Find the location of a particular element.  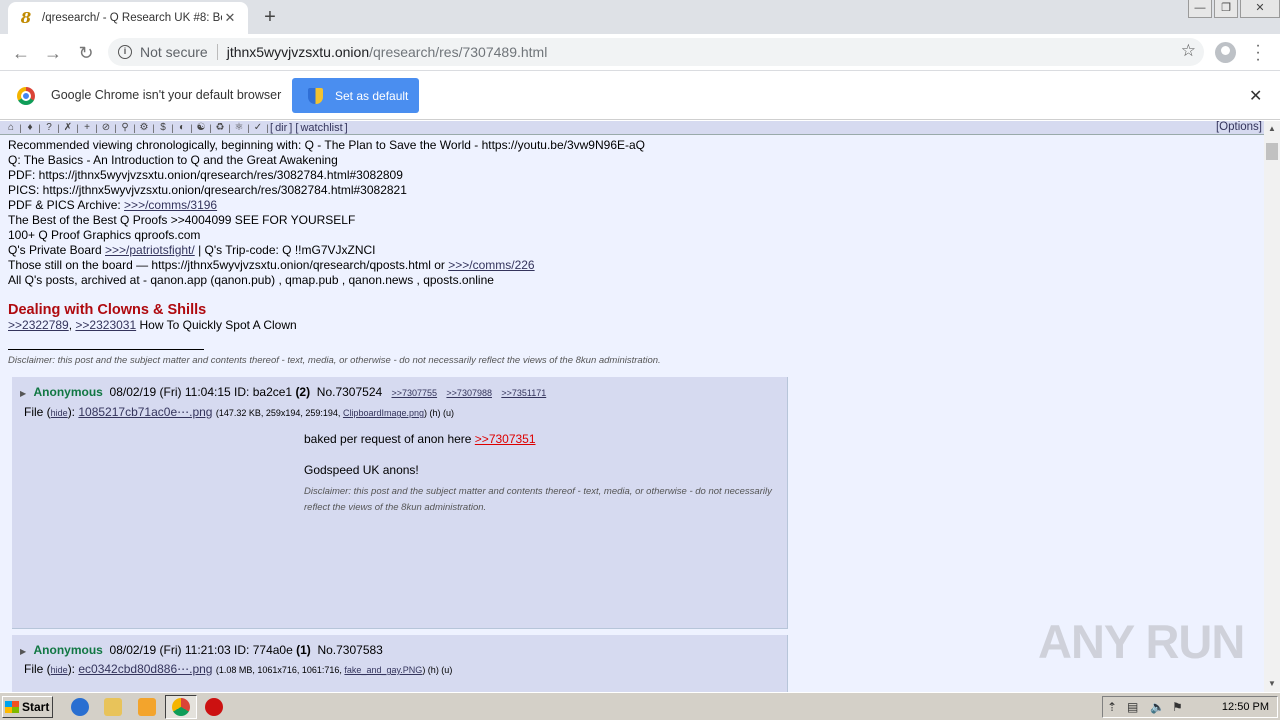

window-controls: — ❐ ✕ is located at coordinates (1233, 9).